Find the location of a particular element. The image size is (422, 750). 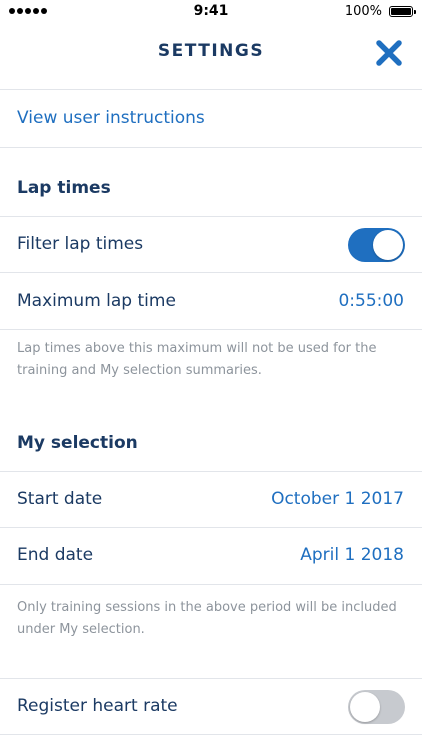

start-date-label: Start date is located at coordinates (60, 499).